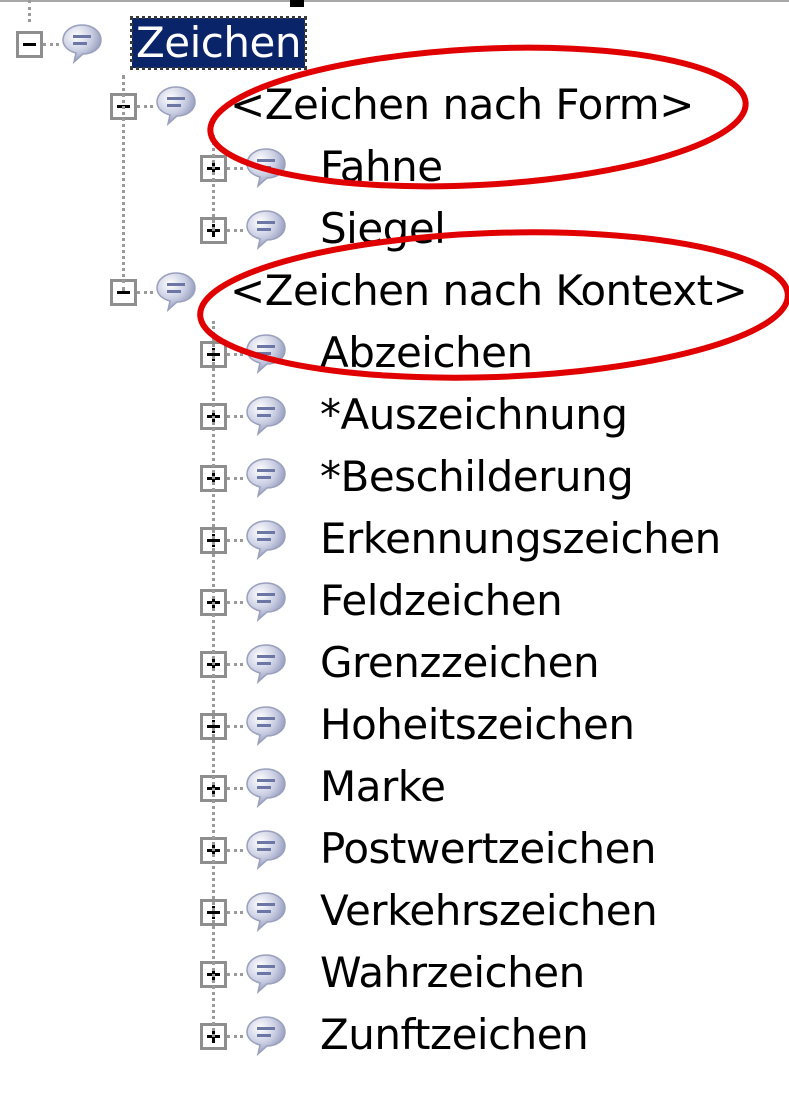 The width and height of the screenshot is (789, 1094). What do you see at coordinates (426, 353) in the screenshot?
I see `tree-node-label: Abzeichen` at bounding box center [426, 353].